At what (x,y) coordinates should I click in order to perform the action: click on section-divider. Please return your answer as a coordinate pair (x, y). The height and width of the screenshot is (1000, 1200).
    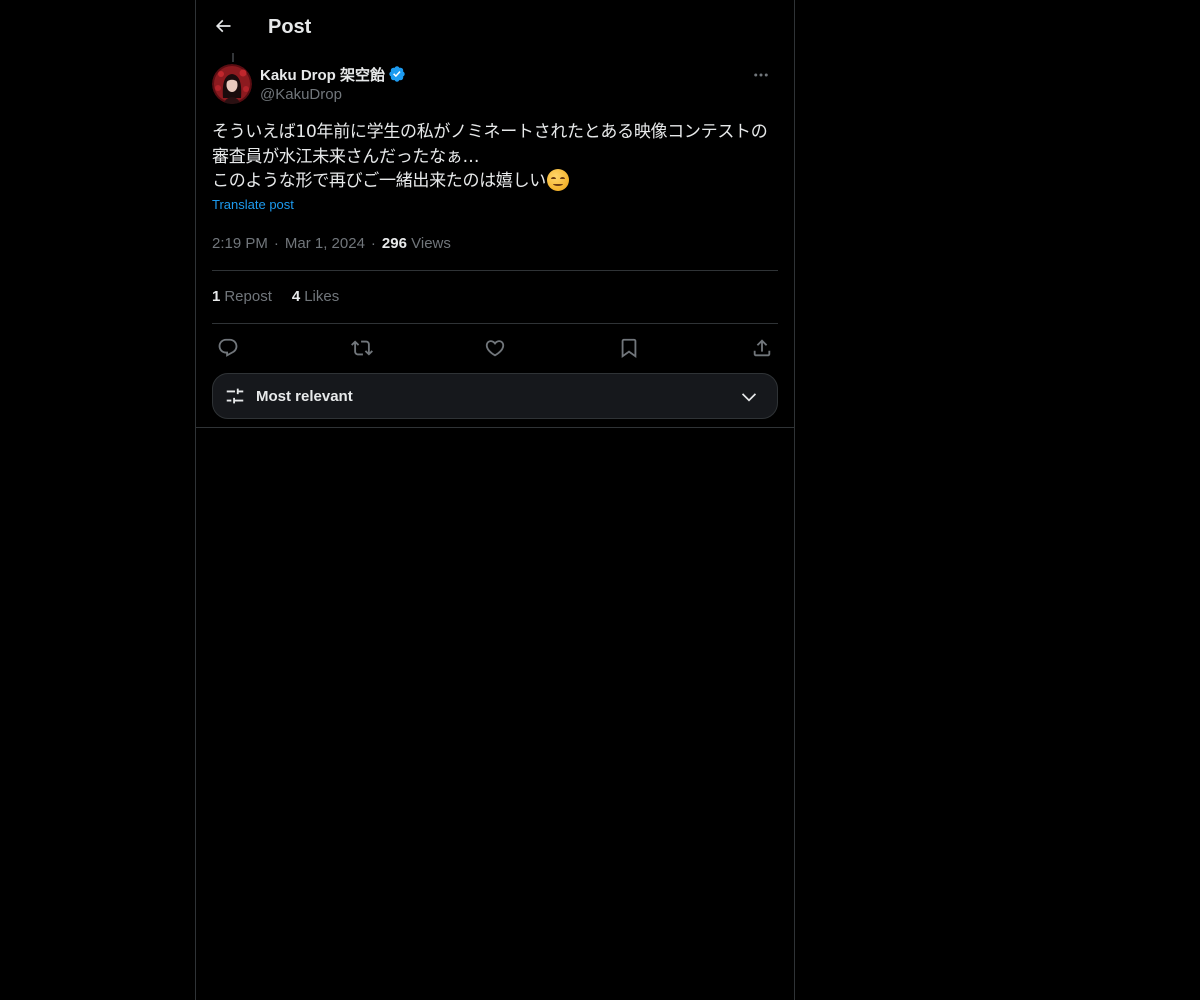
    Looking at the image, I should click on (495, 427).